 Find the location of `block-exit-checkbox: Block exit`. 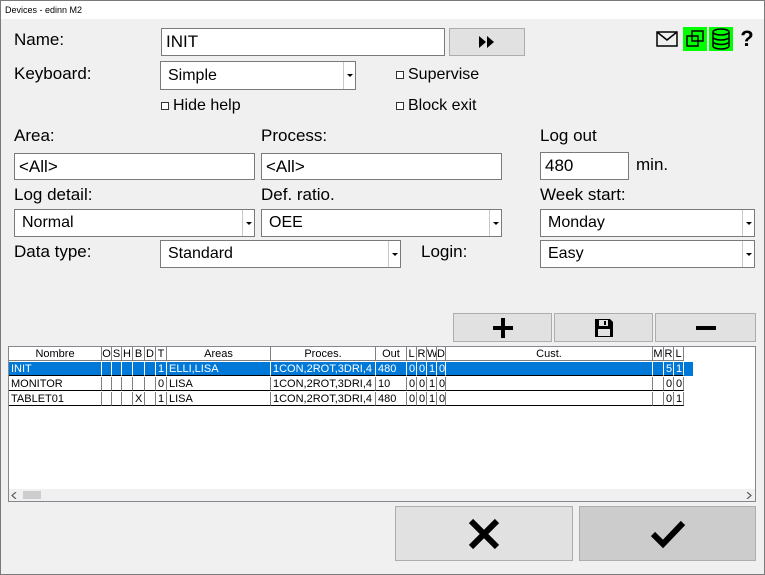

block-exit-checkbox: Block exit is located at coordinates (436, 106).